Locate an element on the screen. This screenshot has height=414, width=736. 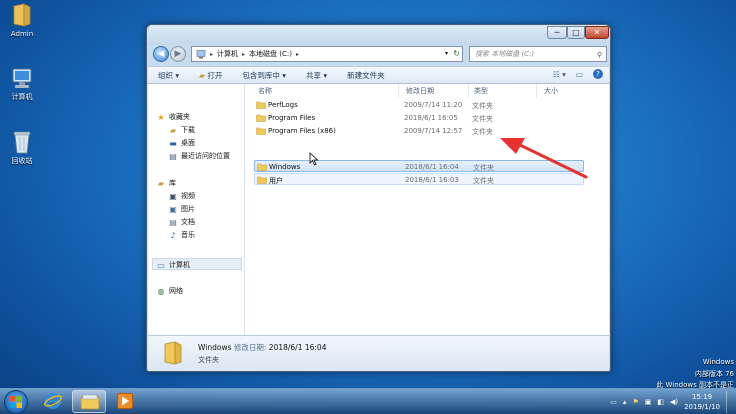
search-icon: ⚲ is located at coordinates (599, 55).